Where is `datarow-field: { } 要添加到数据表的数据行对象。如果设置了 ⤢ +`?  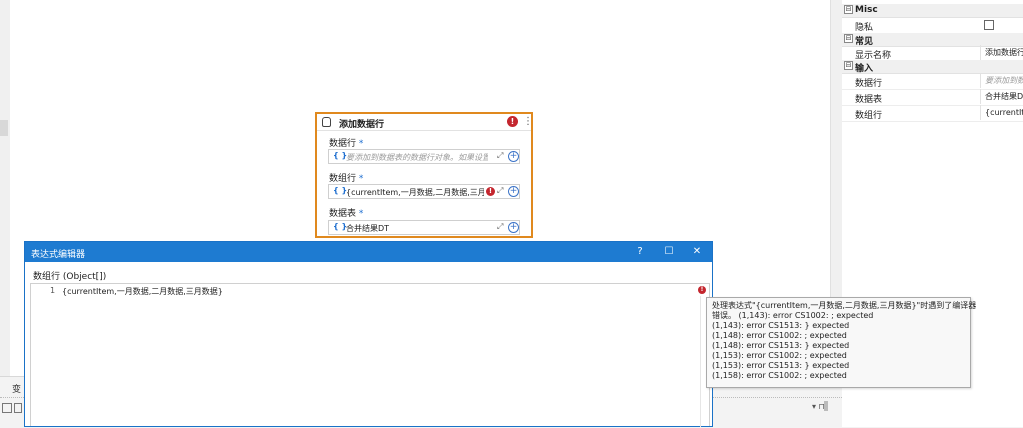
datarow-field: { } 要添加到数据表的数据行对象。如果设置了 ⤢ + is located at coordinates (424, 156).